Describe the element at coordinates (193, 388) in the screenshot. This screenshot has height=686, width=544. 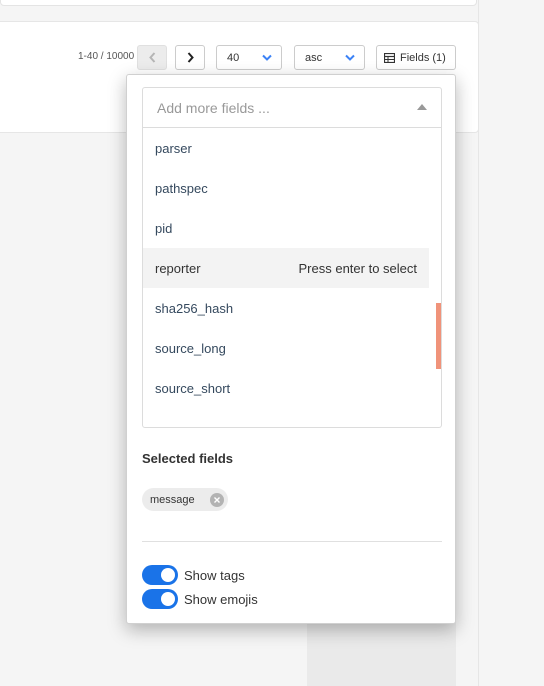
I see `option-label: source_short` at that location.